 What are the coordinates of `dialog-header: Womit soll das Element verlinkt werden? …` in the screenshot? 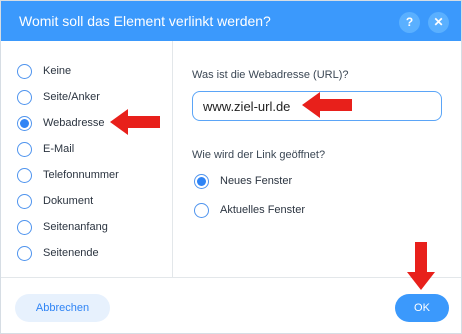 It's located at (231, 21).